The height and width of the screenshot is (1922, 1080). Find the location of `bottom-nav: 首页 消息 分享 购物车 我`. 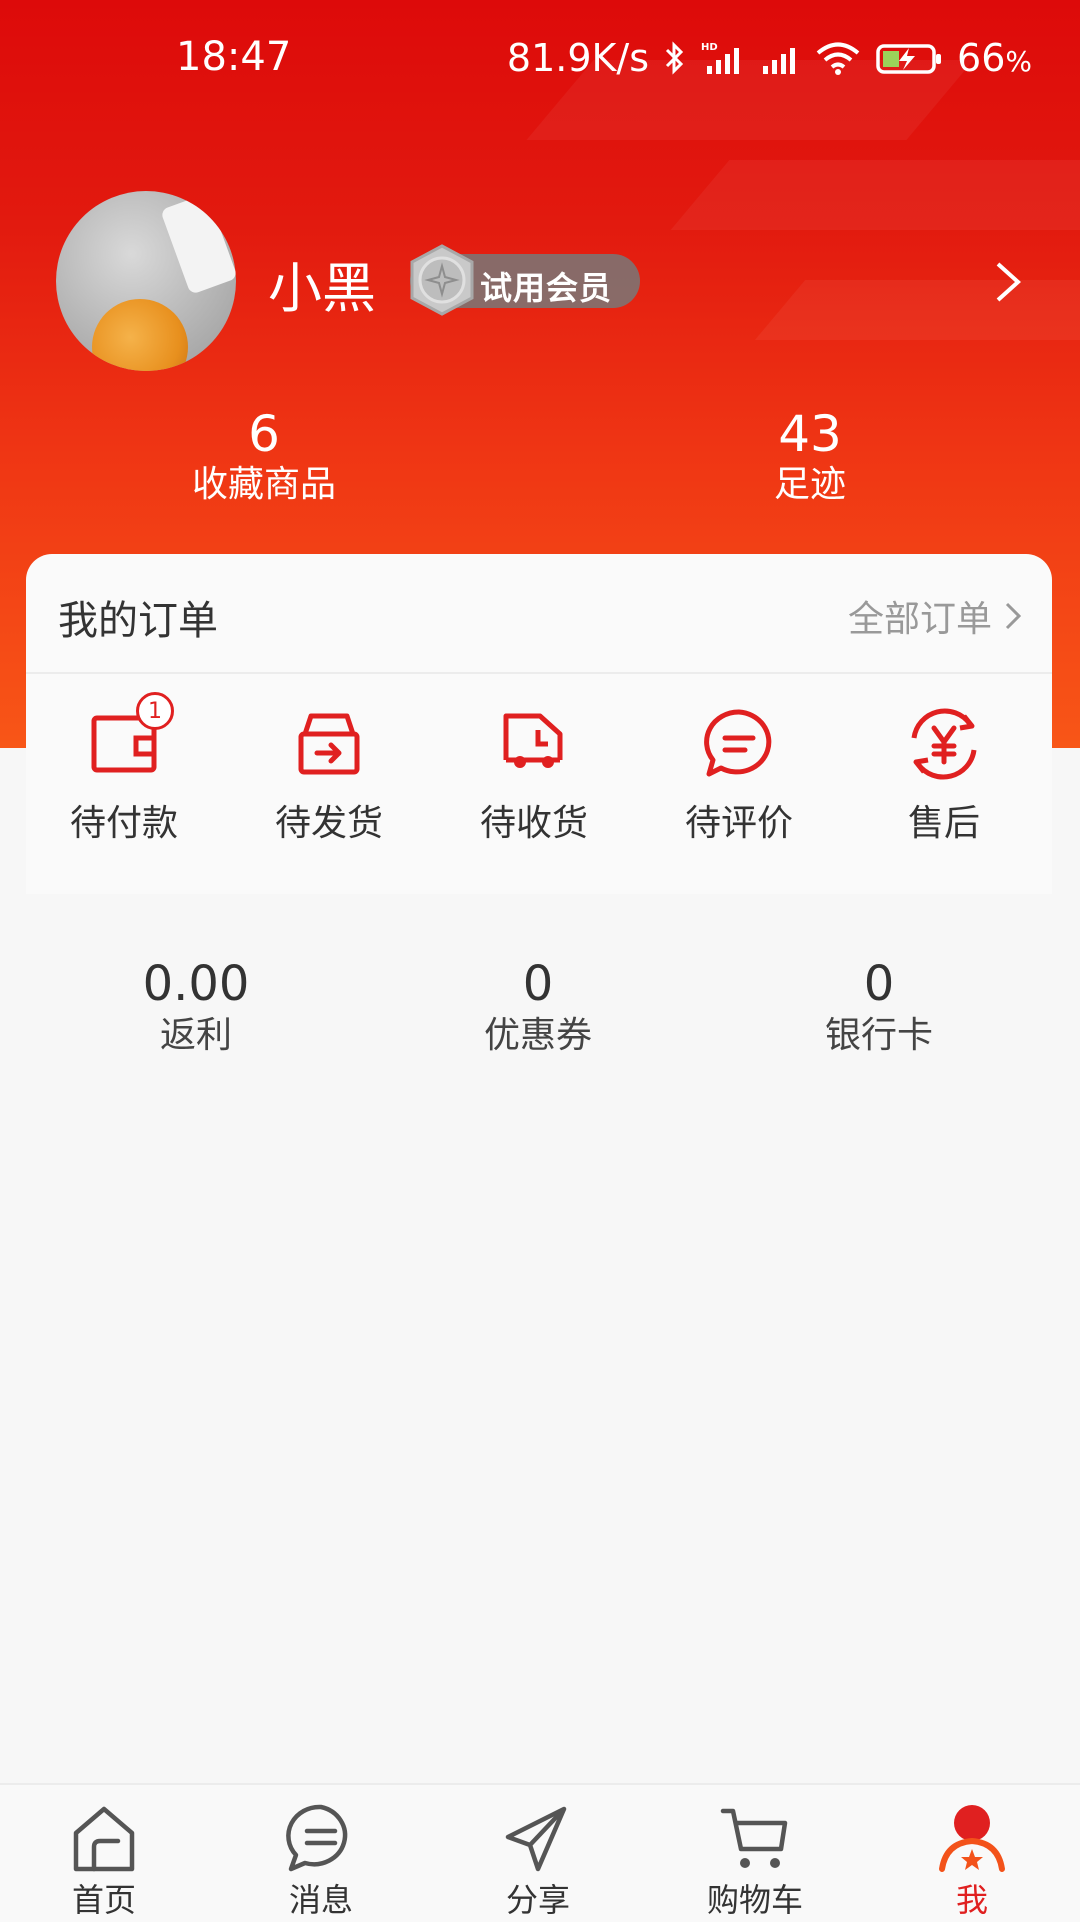

bottom-nav: 首页 消息 分享 购物车 我 is located at coordinates (540, 1852).